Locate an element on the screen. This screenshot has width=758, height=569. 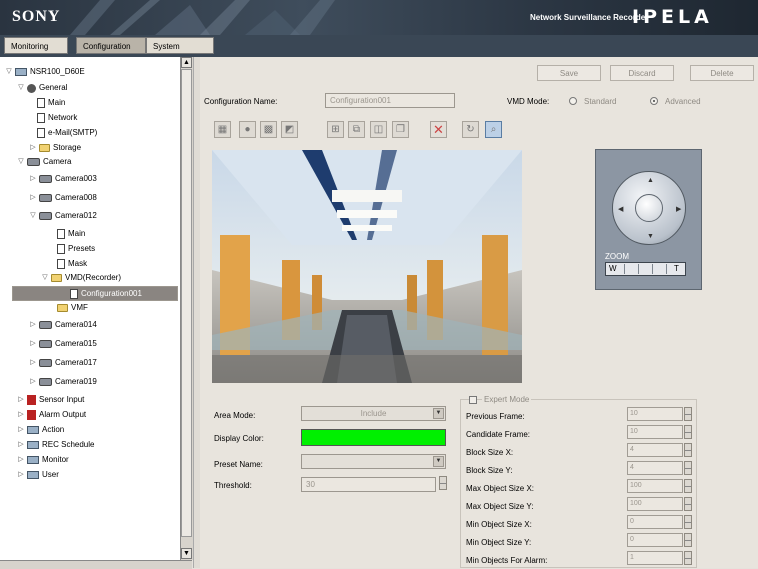
tree-item-alarm-output: ▷ Alarm Output is located at coordinates (51, 415).